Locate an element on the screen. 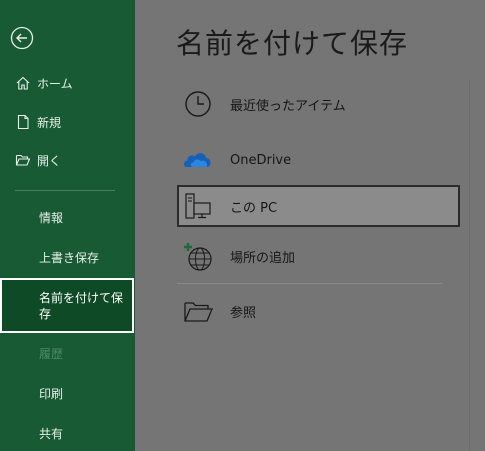 The image size is (485, 451). locations-separator is located at coordinates (309, 283).